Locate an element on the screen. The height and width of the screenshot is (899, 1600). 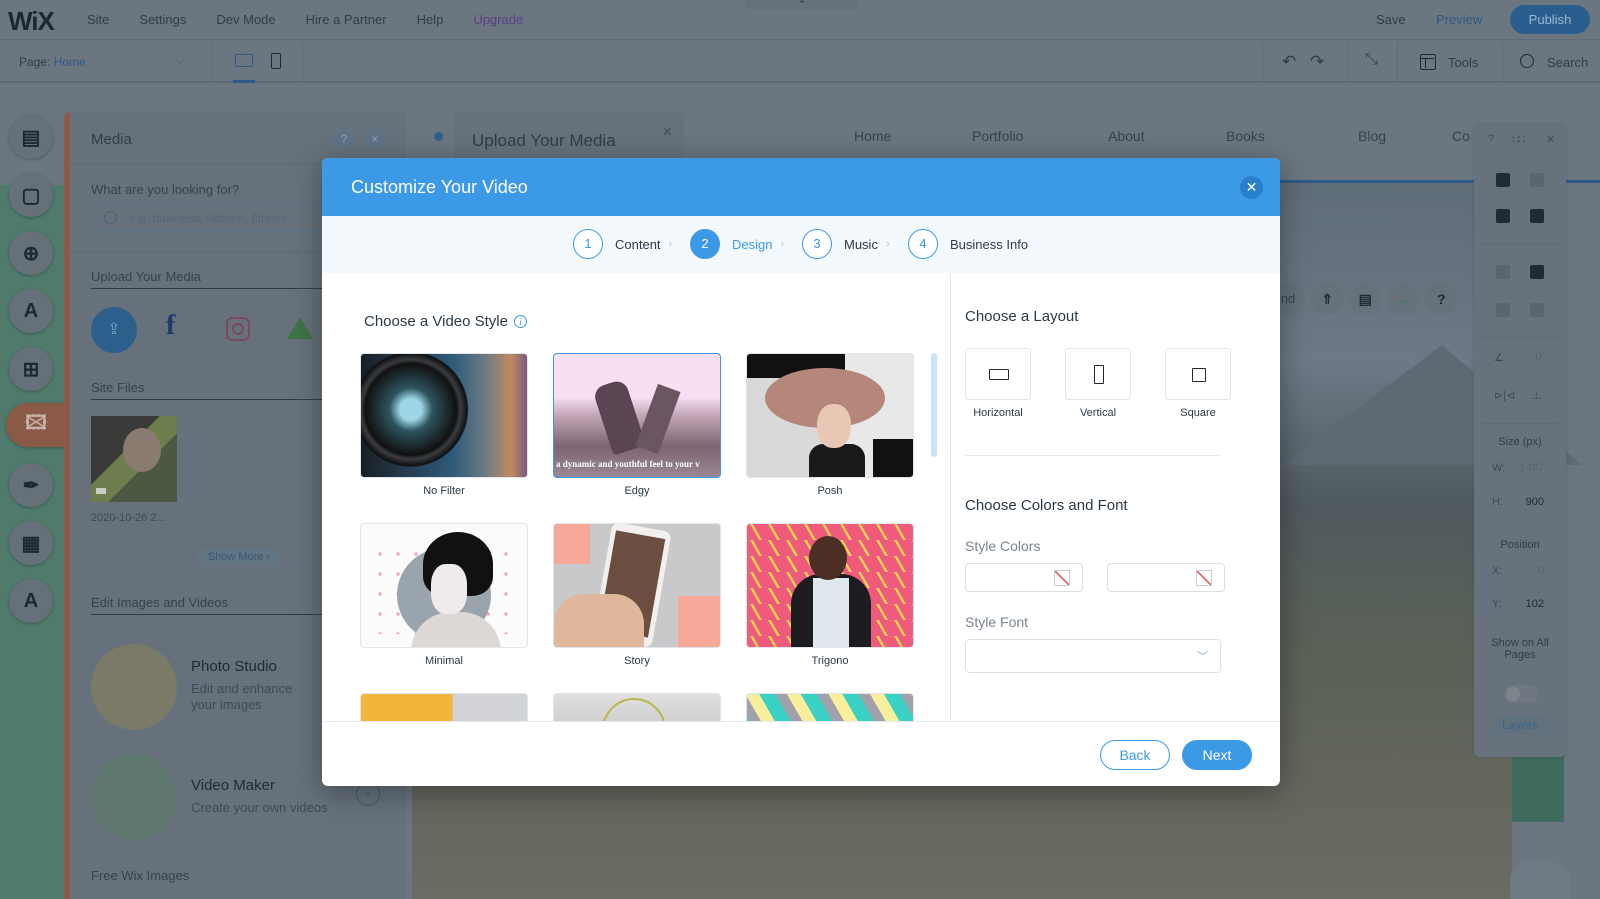
arrange-icon: ⇑ is located at coordinates (1327, 299).